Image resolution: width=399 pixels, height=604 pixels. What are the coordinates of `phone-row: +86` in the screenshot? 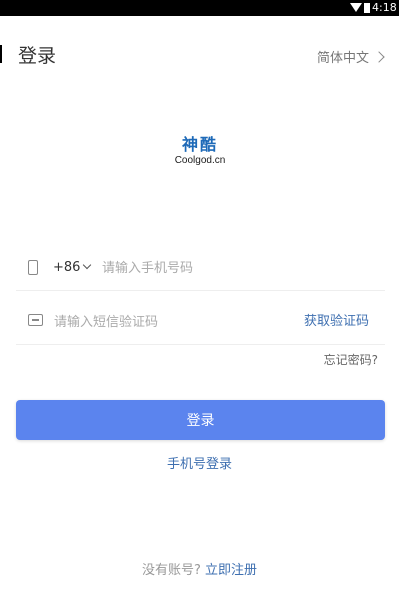 It's located at (200, 268).